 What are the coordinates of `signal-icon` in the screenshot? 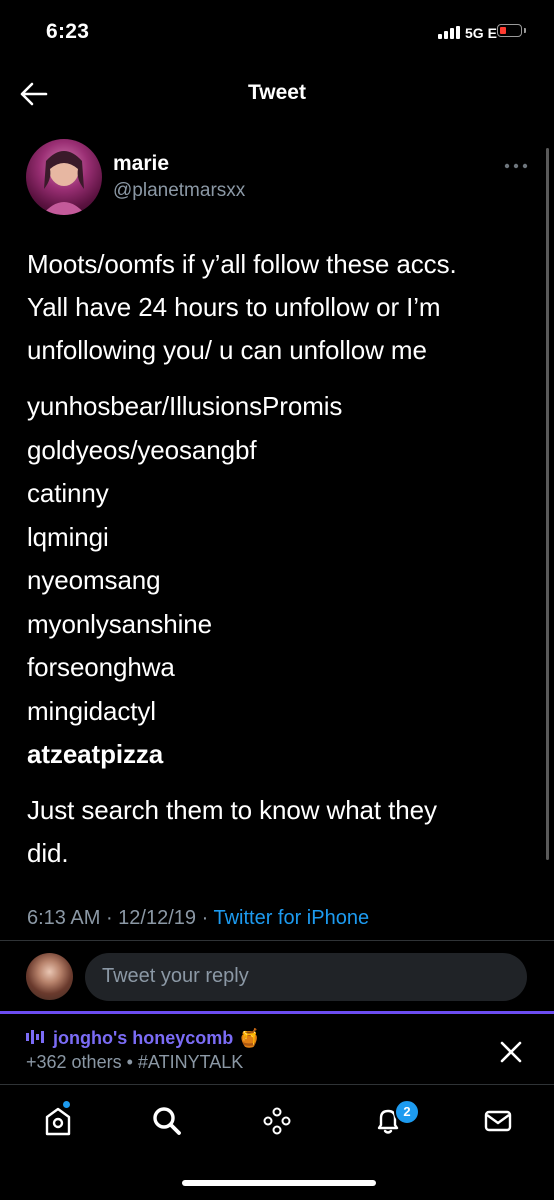 It's located at (449, 32).